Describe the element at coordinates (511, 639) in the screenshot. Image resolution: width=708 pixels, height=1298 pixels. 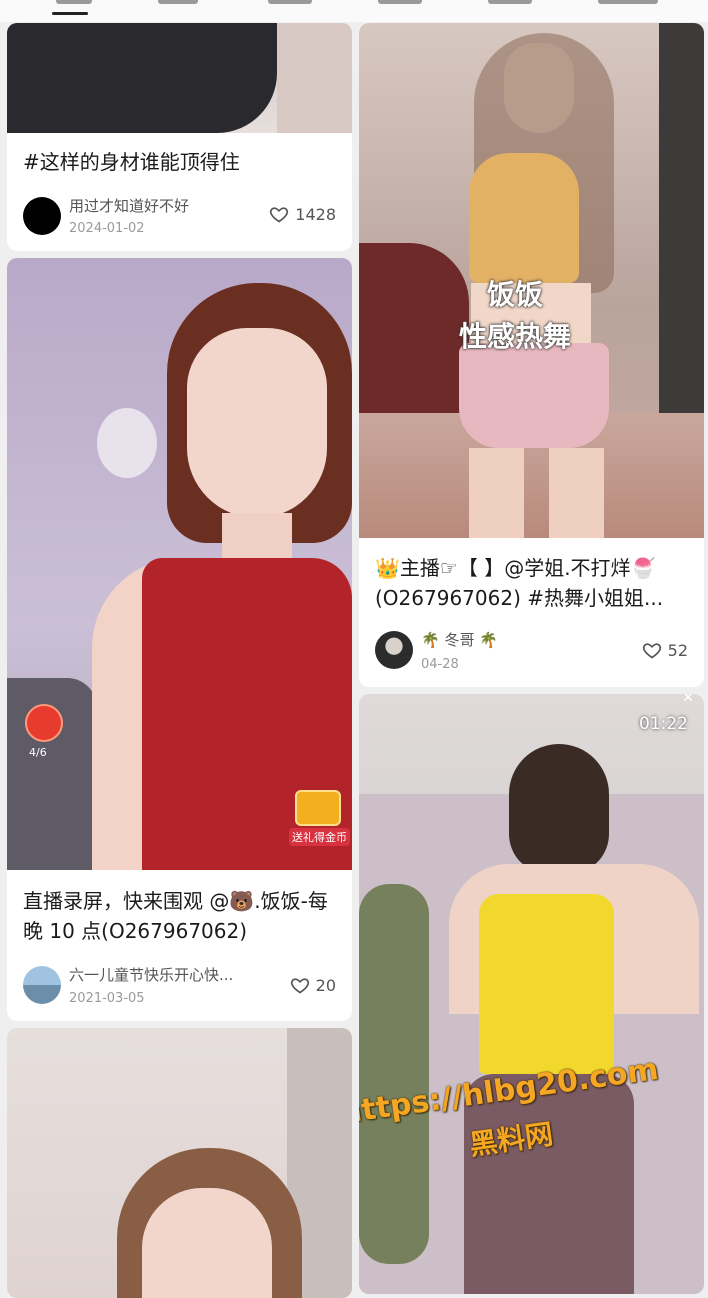
I see `author-name: 🌴 冬哥 🌴` at that location.